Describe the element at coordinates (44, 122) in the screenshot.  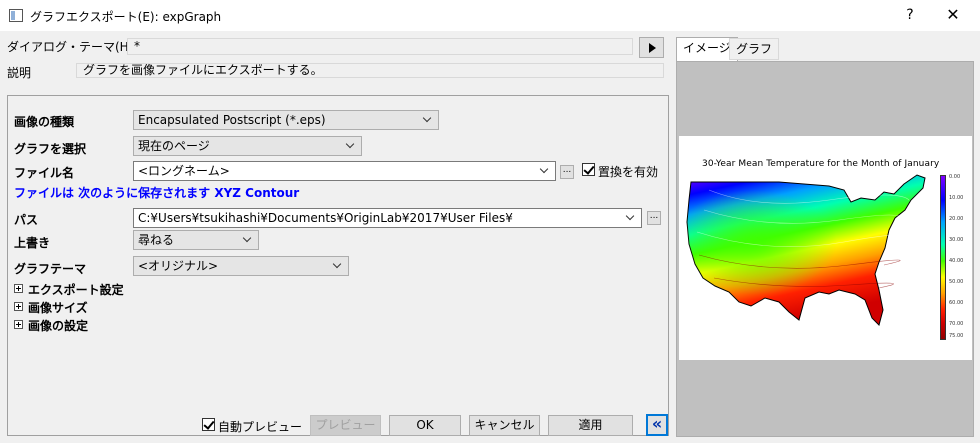
I see `image-type-label: 画像の種類` at that location.